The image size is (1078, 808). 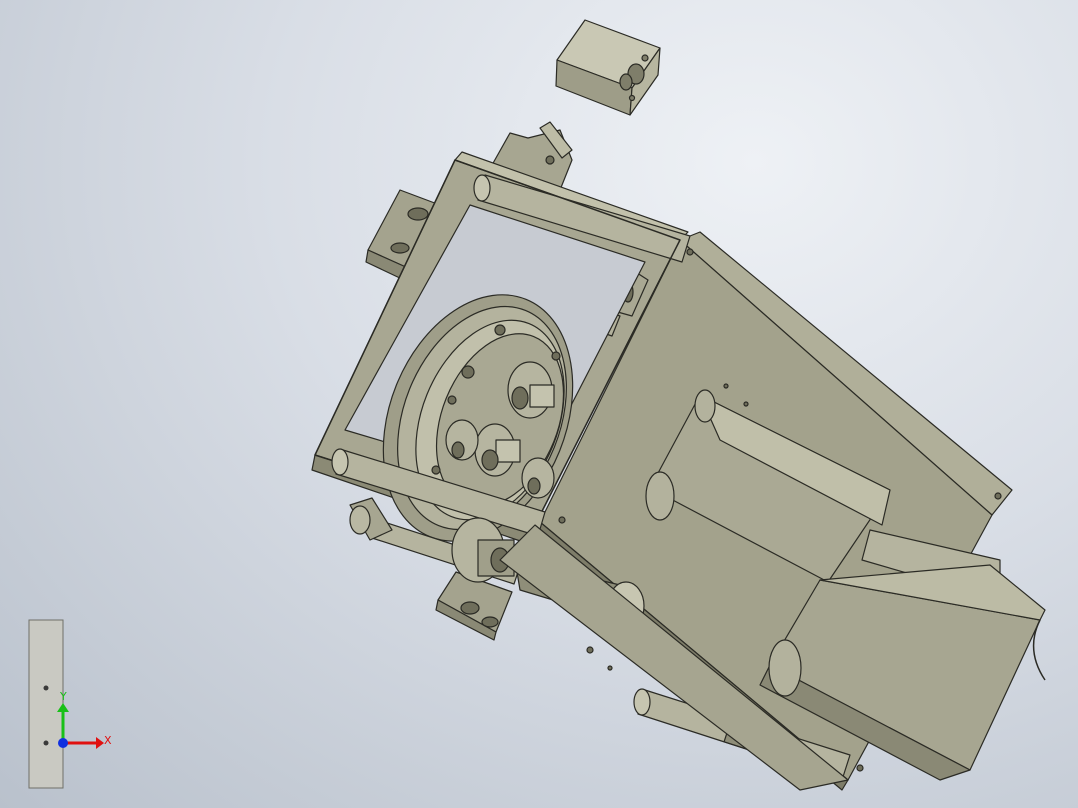 What do you see at coordinates (108, 740) in the screenshot?
I see `x-axis-label: X` at bounding box center [108, 740].